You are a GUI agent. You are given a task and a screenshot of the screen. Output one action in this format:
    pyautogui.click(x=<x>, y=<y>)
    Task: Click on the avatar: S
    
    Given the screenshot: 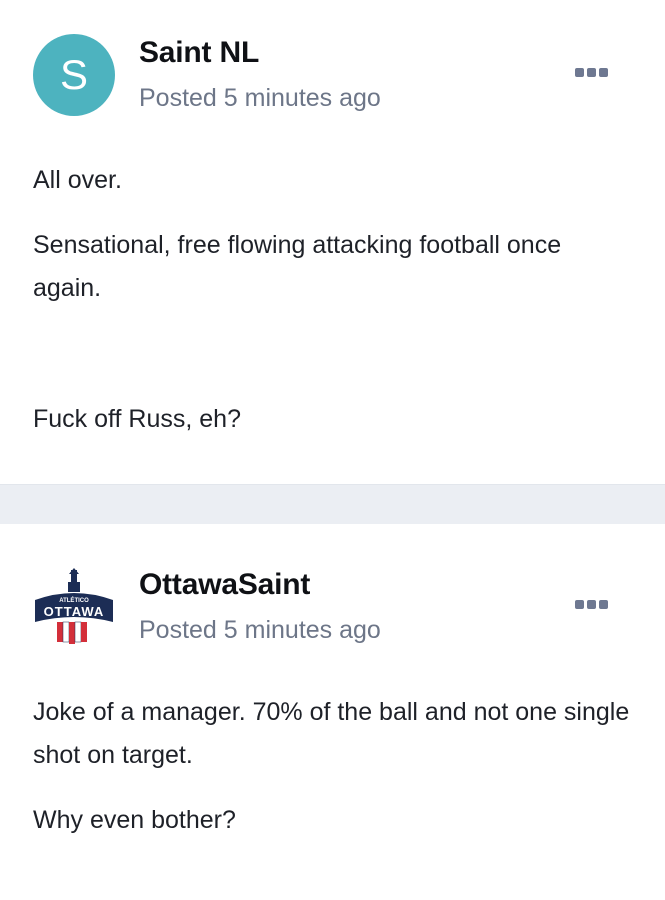 What is the action you would take?
    pyautogui.click(x=74, y=75)
    